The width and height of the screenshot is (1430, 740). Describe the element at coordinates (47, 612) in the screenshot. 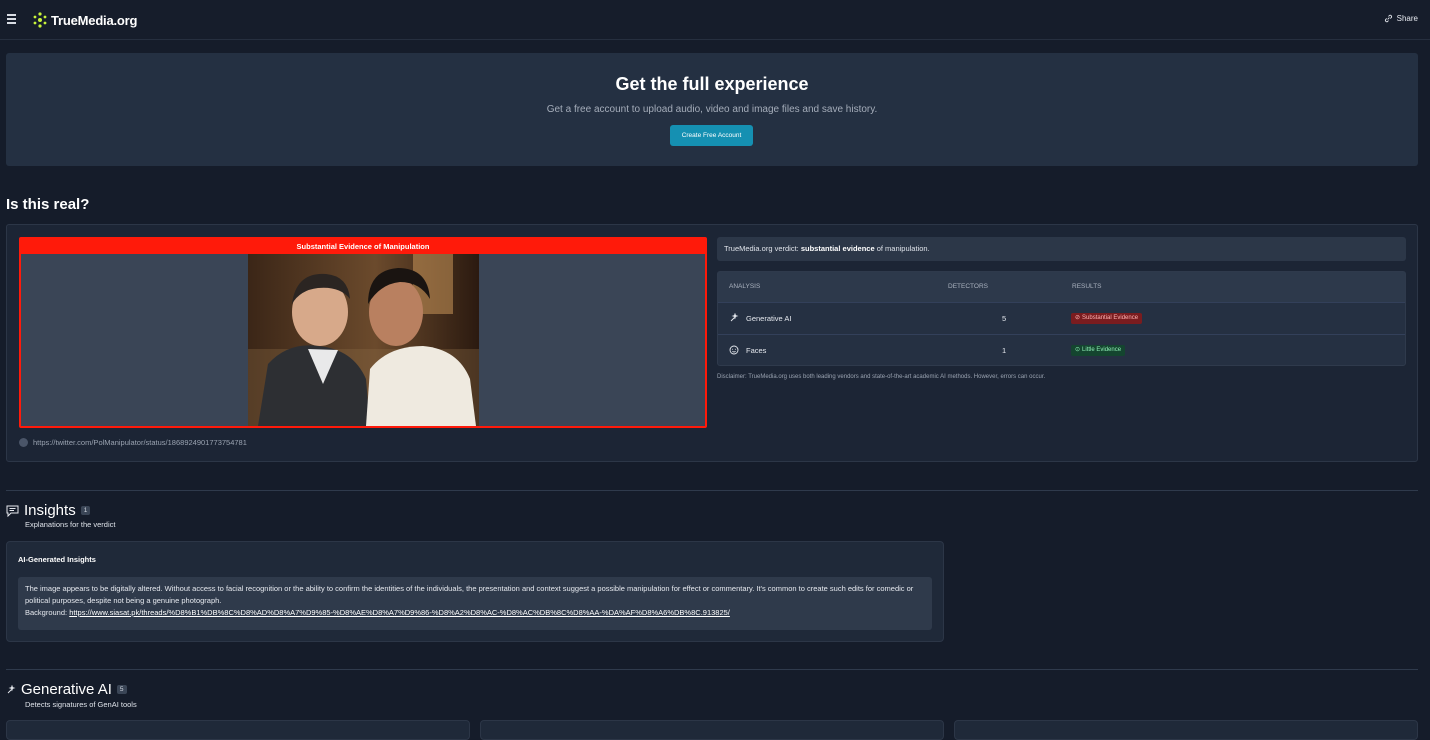

I see `background-label: Background:` at that location.